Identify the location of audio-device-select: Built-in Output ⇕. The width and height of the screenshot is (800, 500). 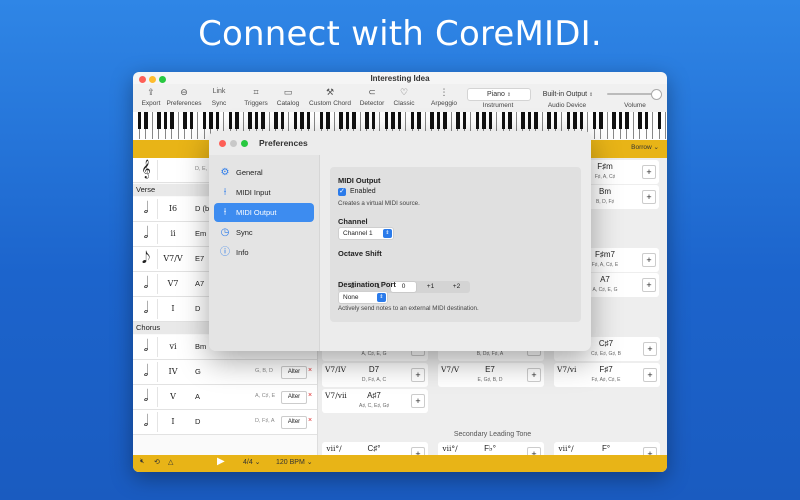
(568, 94).